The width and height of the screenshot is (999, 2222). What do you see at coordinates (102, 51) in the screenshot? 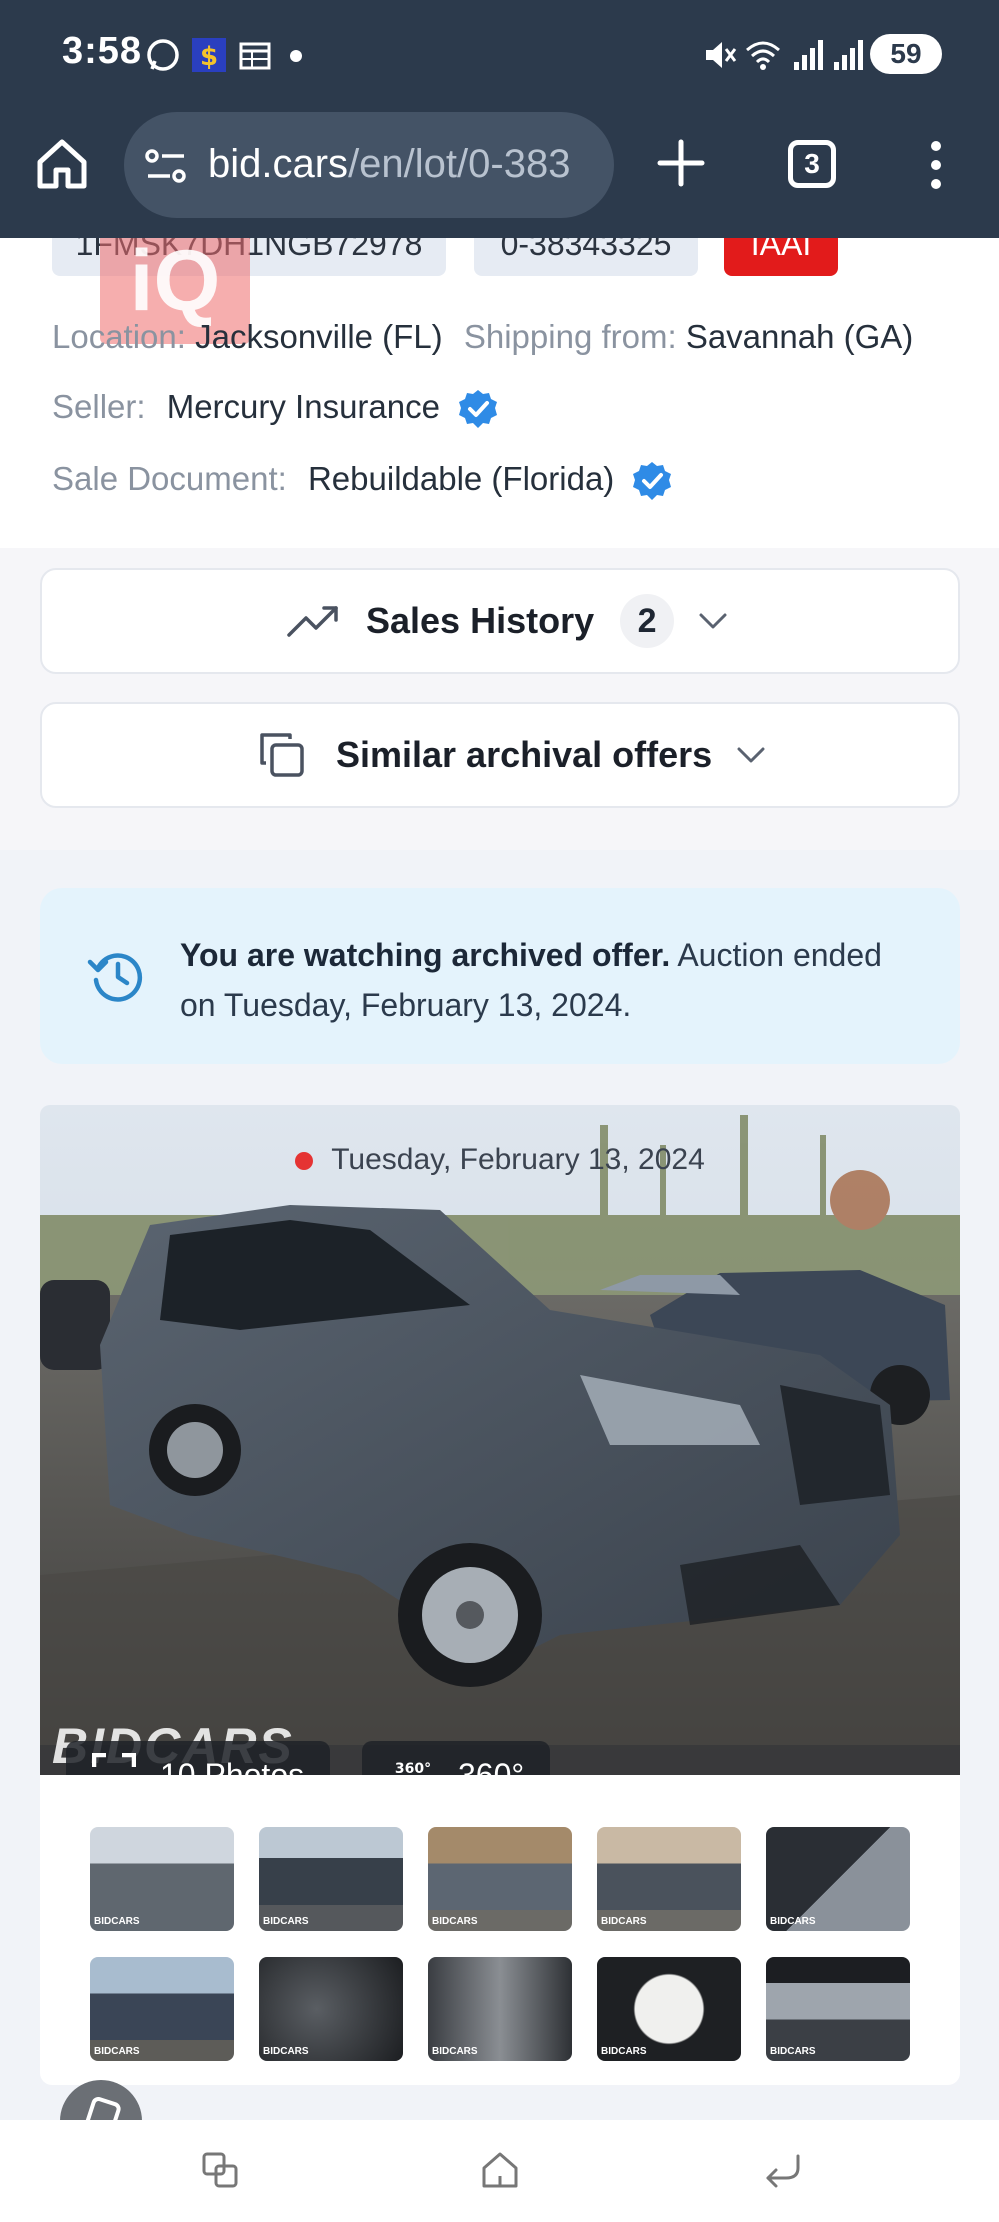
I see `status-time: 3:58` at bounding box center [102, 51].